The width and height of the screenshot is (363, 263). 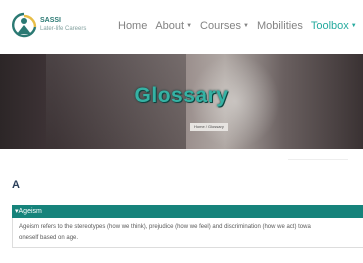 What do you see at coordinates (181, 95) in the screenshot?
I see `page-title: Glossary` at bounding box center [181, 95].